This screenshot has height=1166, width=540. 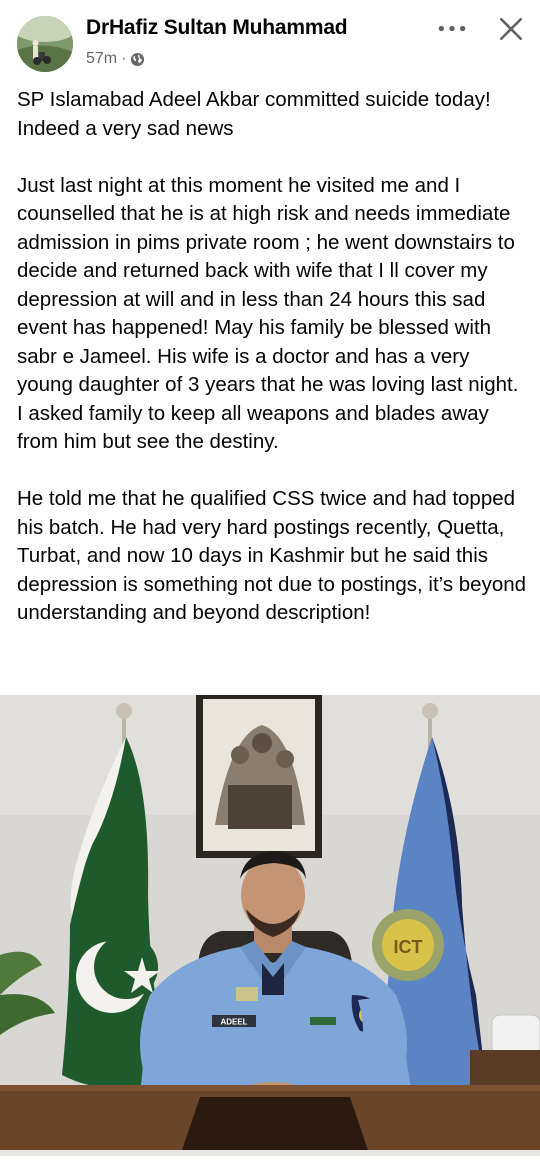 What do you see at coordinates (233, 1022) in the screenshot?
I see `name-tag-text: ADEEL` at bounding box center [233, 1022].